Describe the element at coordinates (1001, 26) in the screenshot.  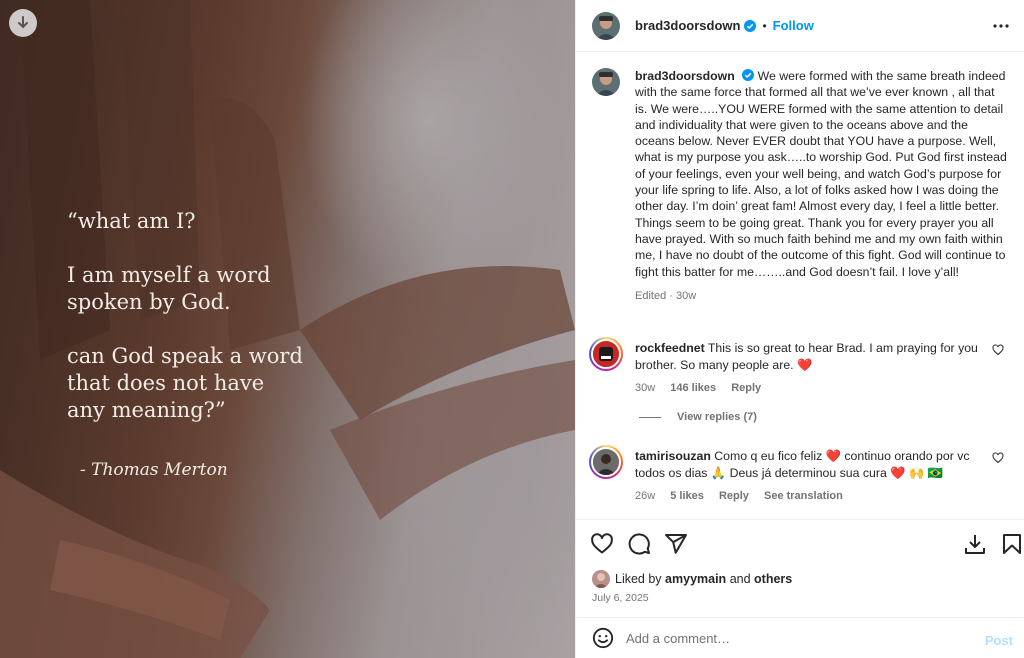
I see `more-options-icon` at that location.